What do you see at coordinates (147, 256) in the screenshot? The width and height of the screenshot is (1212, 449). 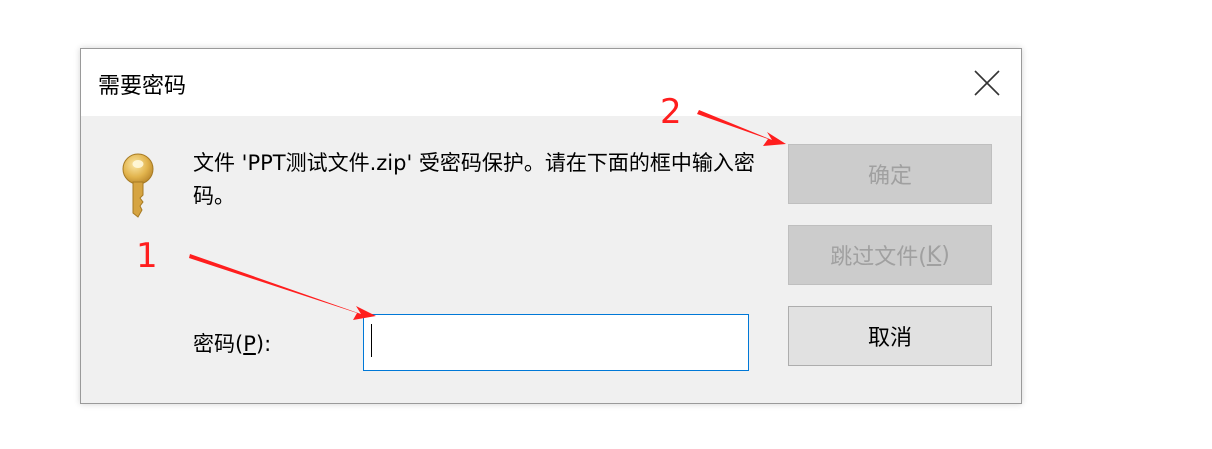 I see `annotation-step-1: 1` at bounding box center [147, 256].